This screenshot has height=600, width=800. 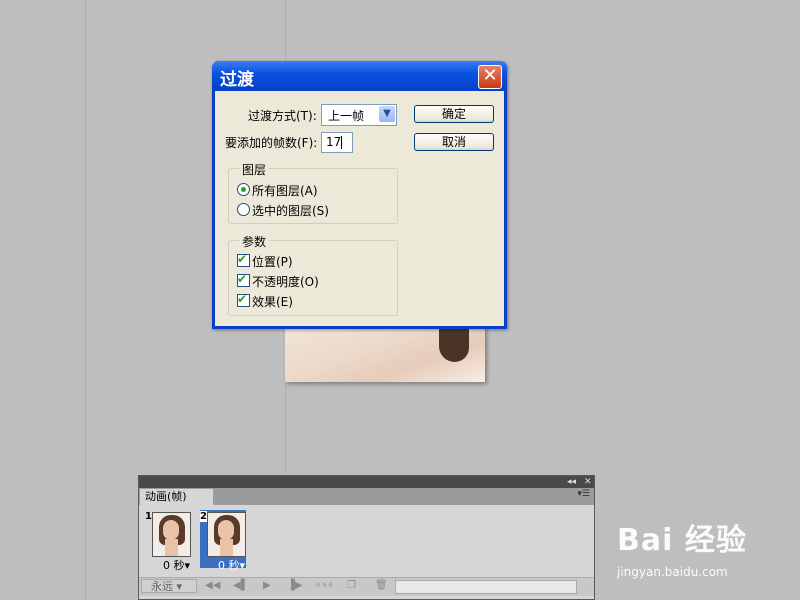 What do you see at coordinates (285, 281) in the screenshot?
I see `opacity-label: 不透明度(O)` at bounding box center [285, 281].